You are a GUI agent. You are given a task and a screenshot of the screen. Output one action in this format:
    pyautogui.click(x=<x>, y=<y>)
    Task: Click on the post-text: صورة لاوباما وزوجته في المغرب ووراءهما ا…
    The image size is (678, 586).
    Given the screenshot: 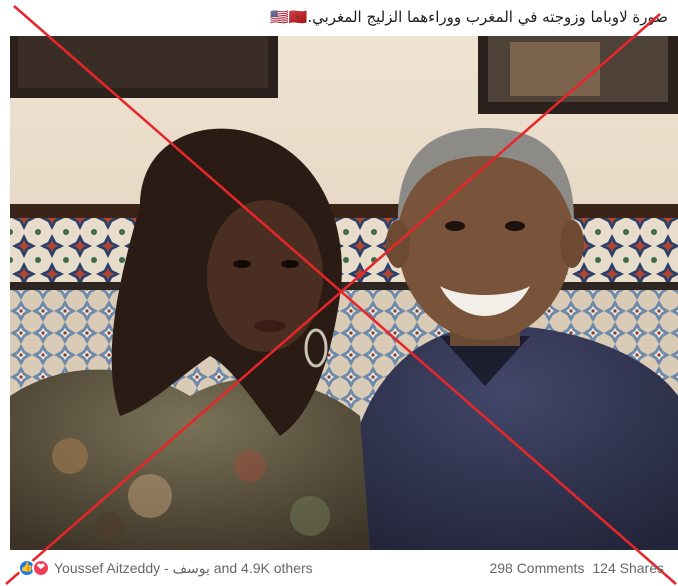 What is the action you would take?
    pyautogui.click(x=468, y=17)
    